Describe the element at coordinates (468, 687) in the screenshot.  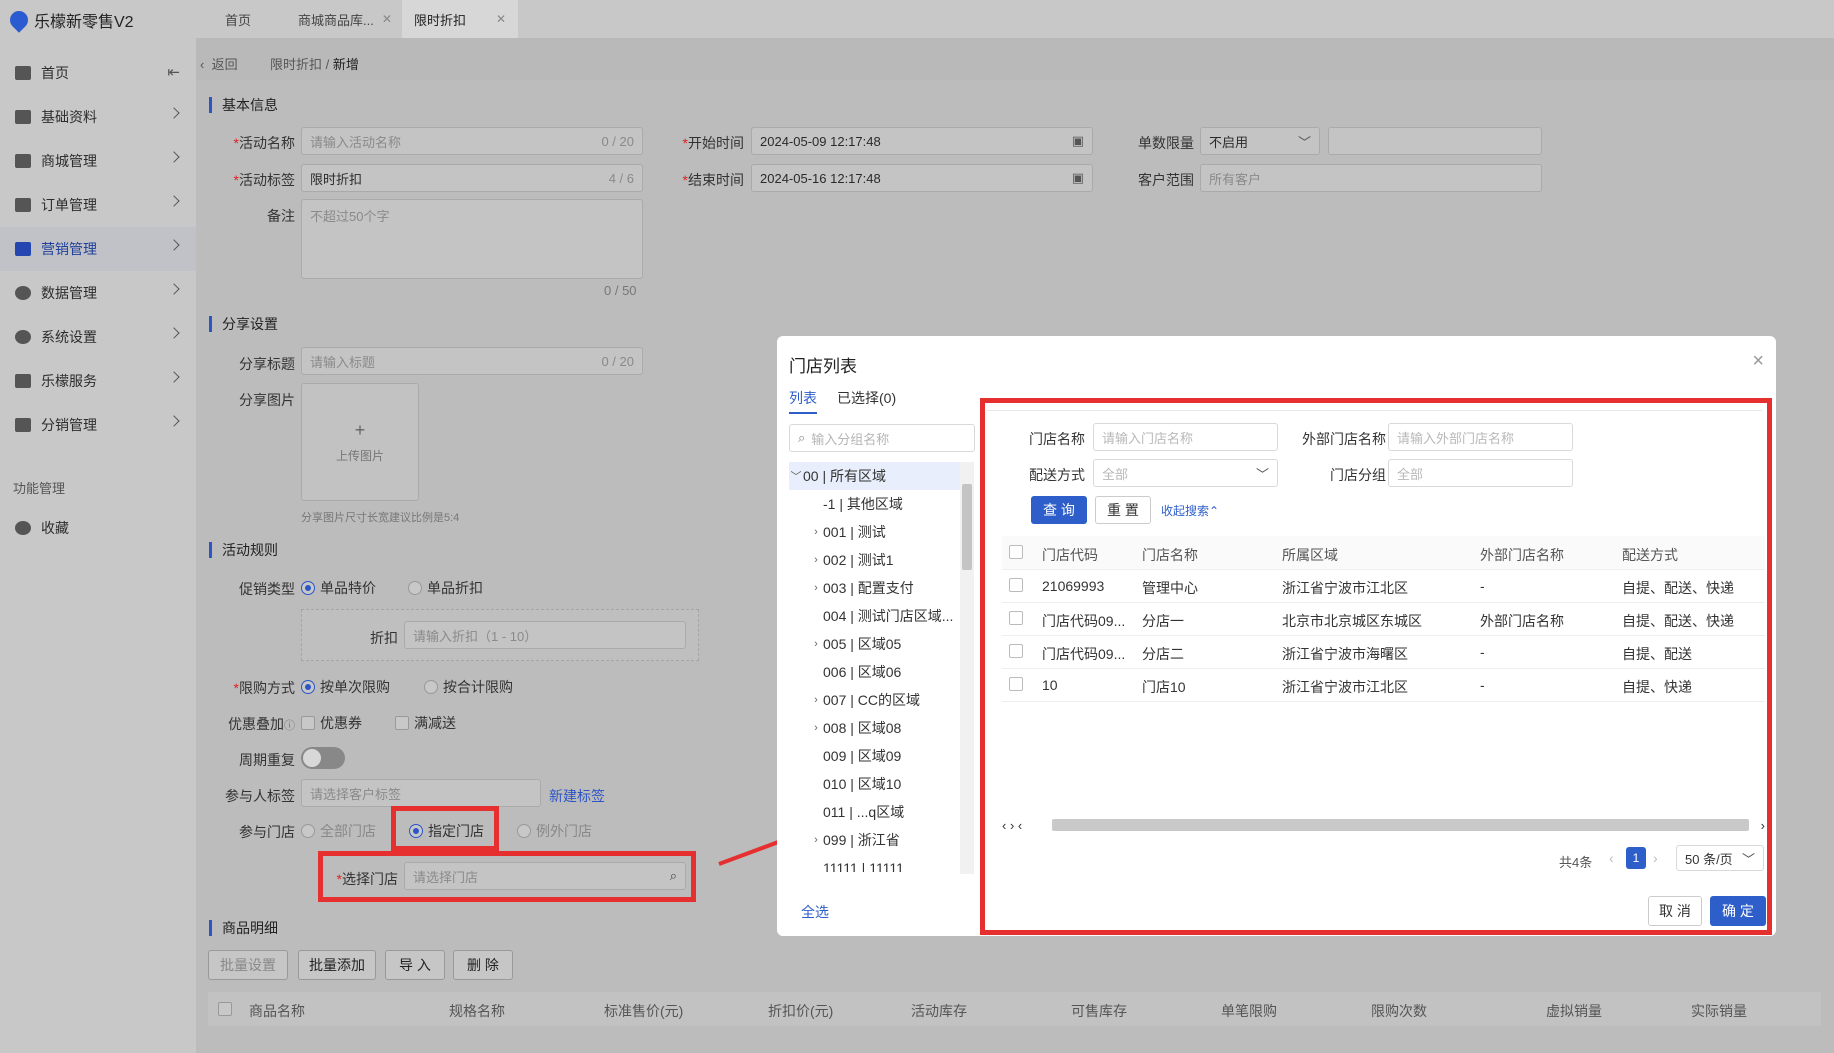
I see `limit-total-radio: 按合计限购` at that location.